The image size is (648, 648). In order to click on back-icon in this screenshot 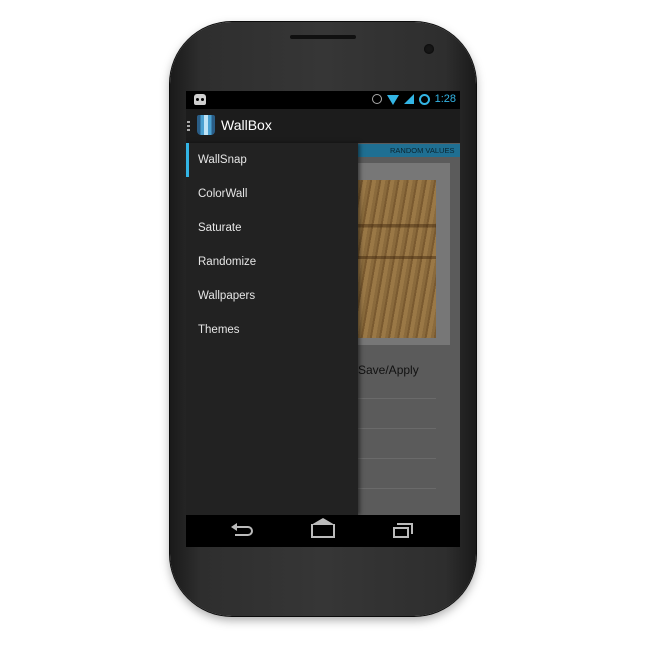, I will do `click(244, 531)`.